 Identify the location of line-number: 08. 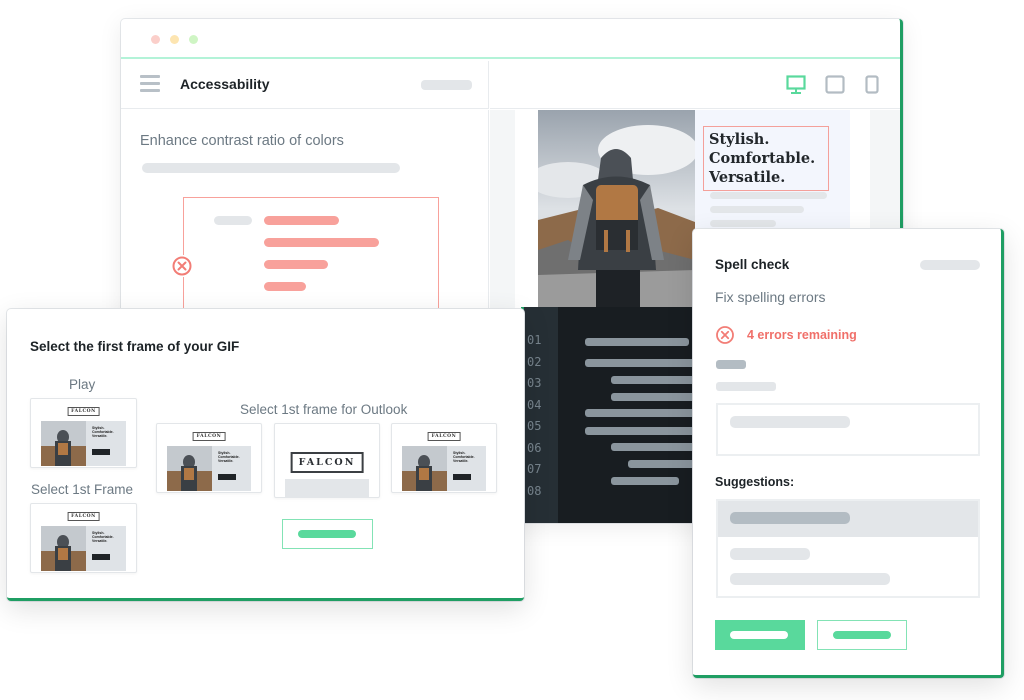
(534, 491).